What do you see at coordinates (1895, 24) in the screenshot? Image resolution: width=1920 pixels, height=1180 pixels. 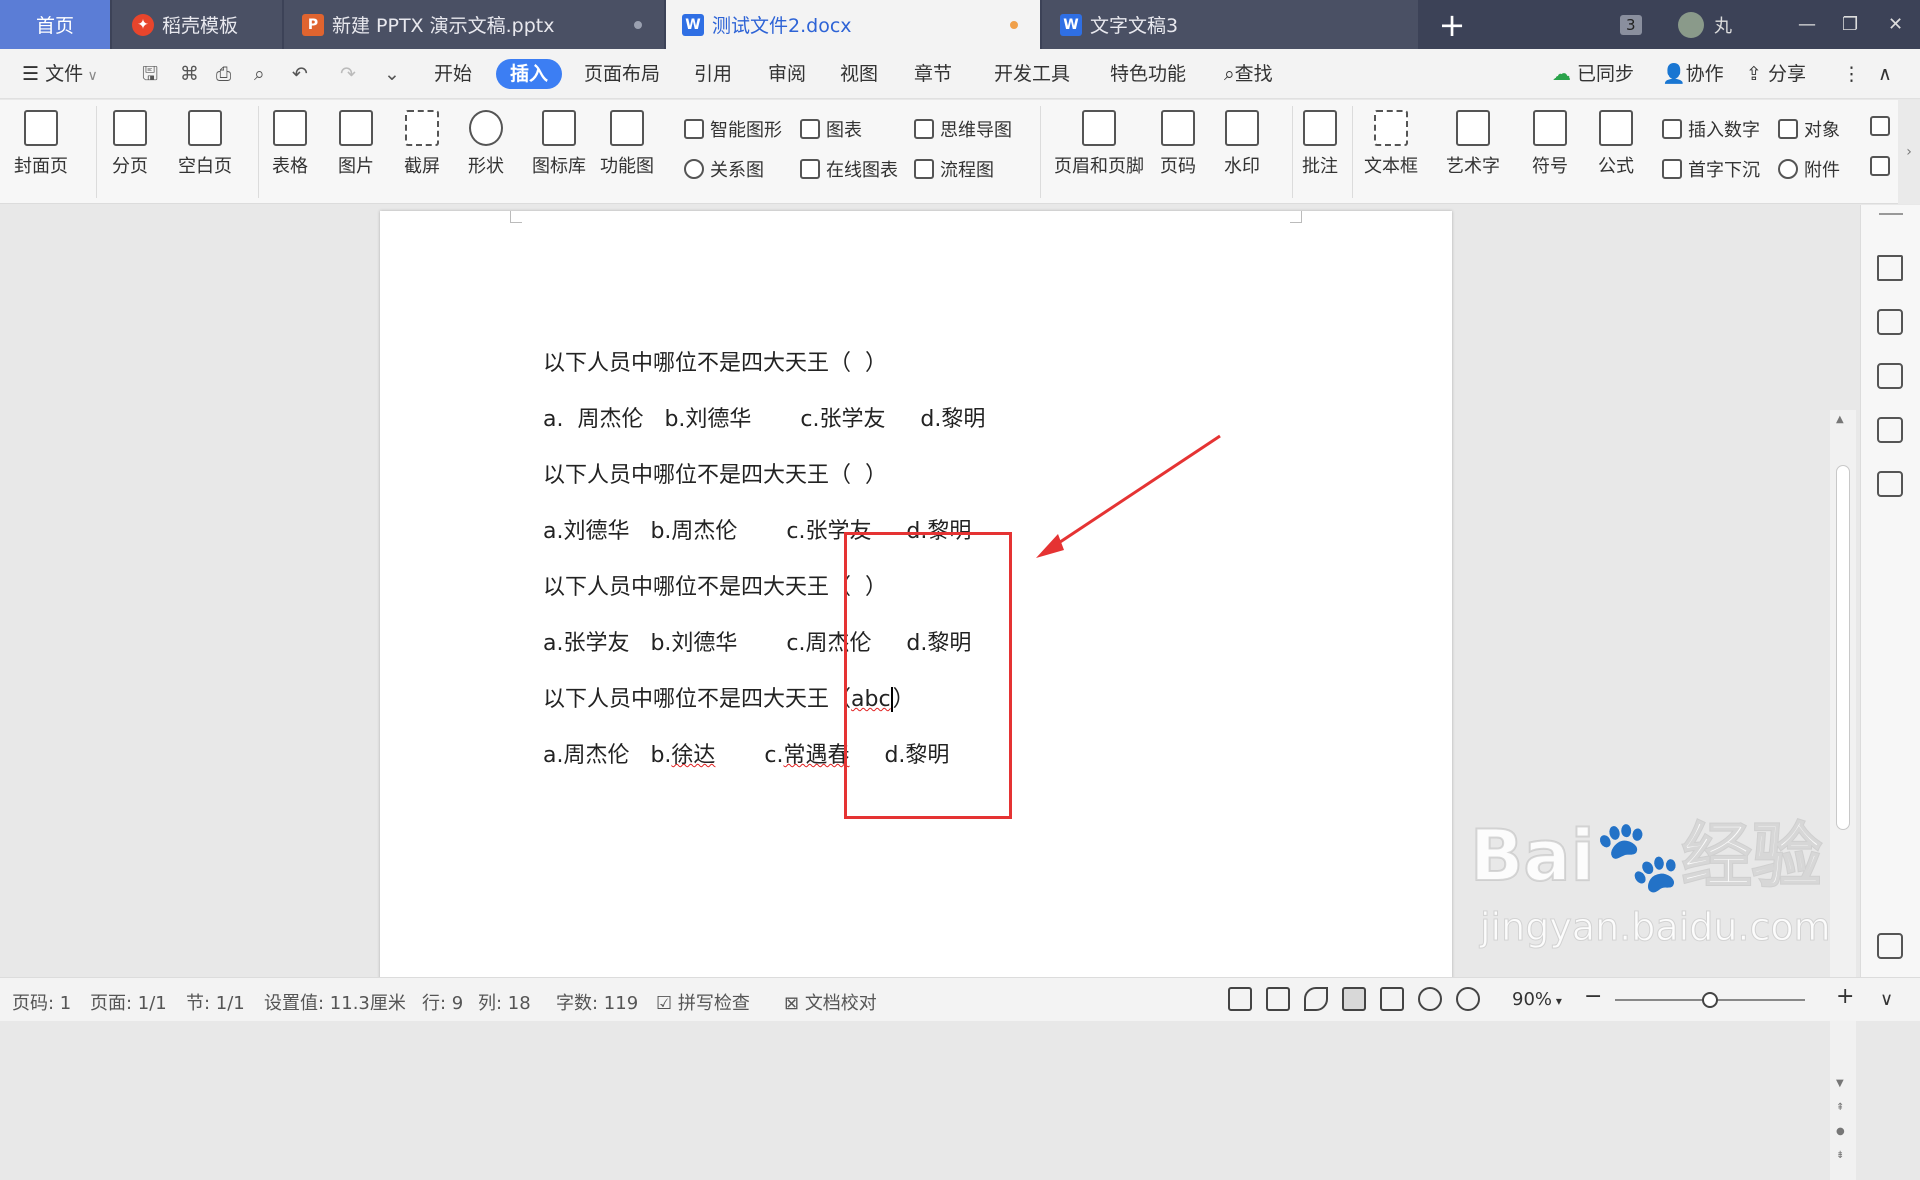 I see `close-icon: ✕` at bounding box center [1895, 24].